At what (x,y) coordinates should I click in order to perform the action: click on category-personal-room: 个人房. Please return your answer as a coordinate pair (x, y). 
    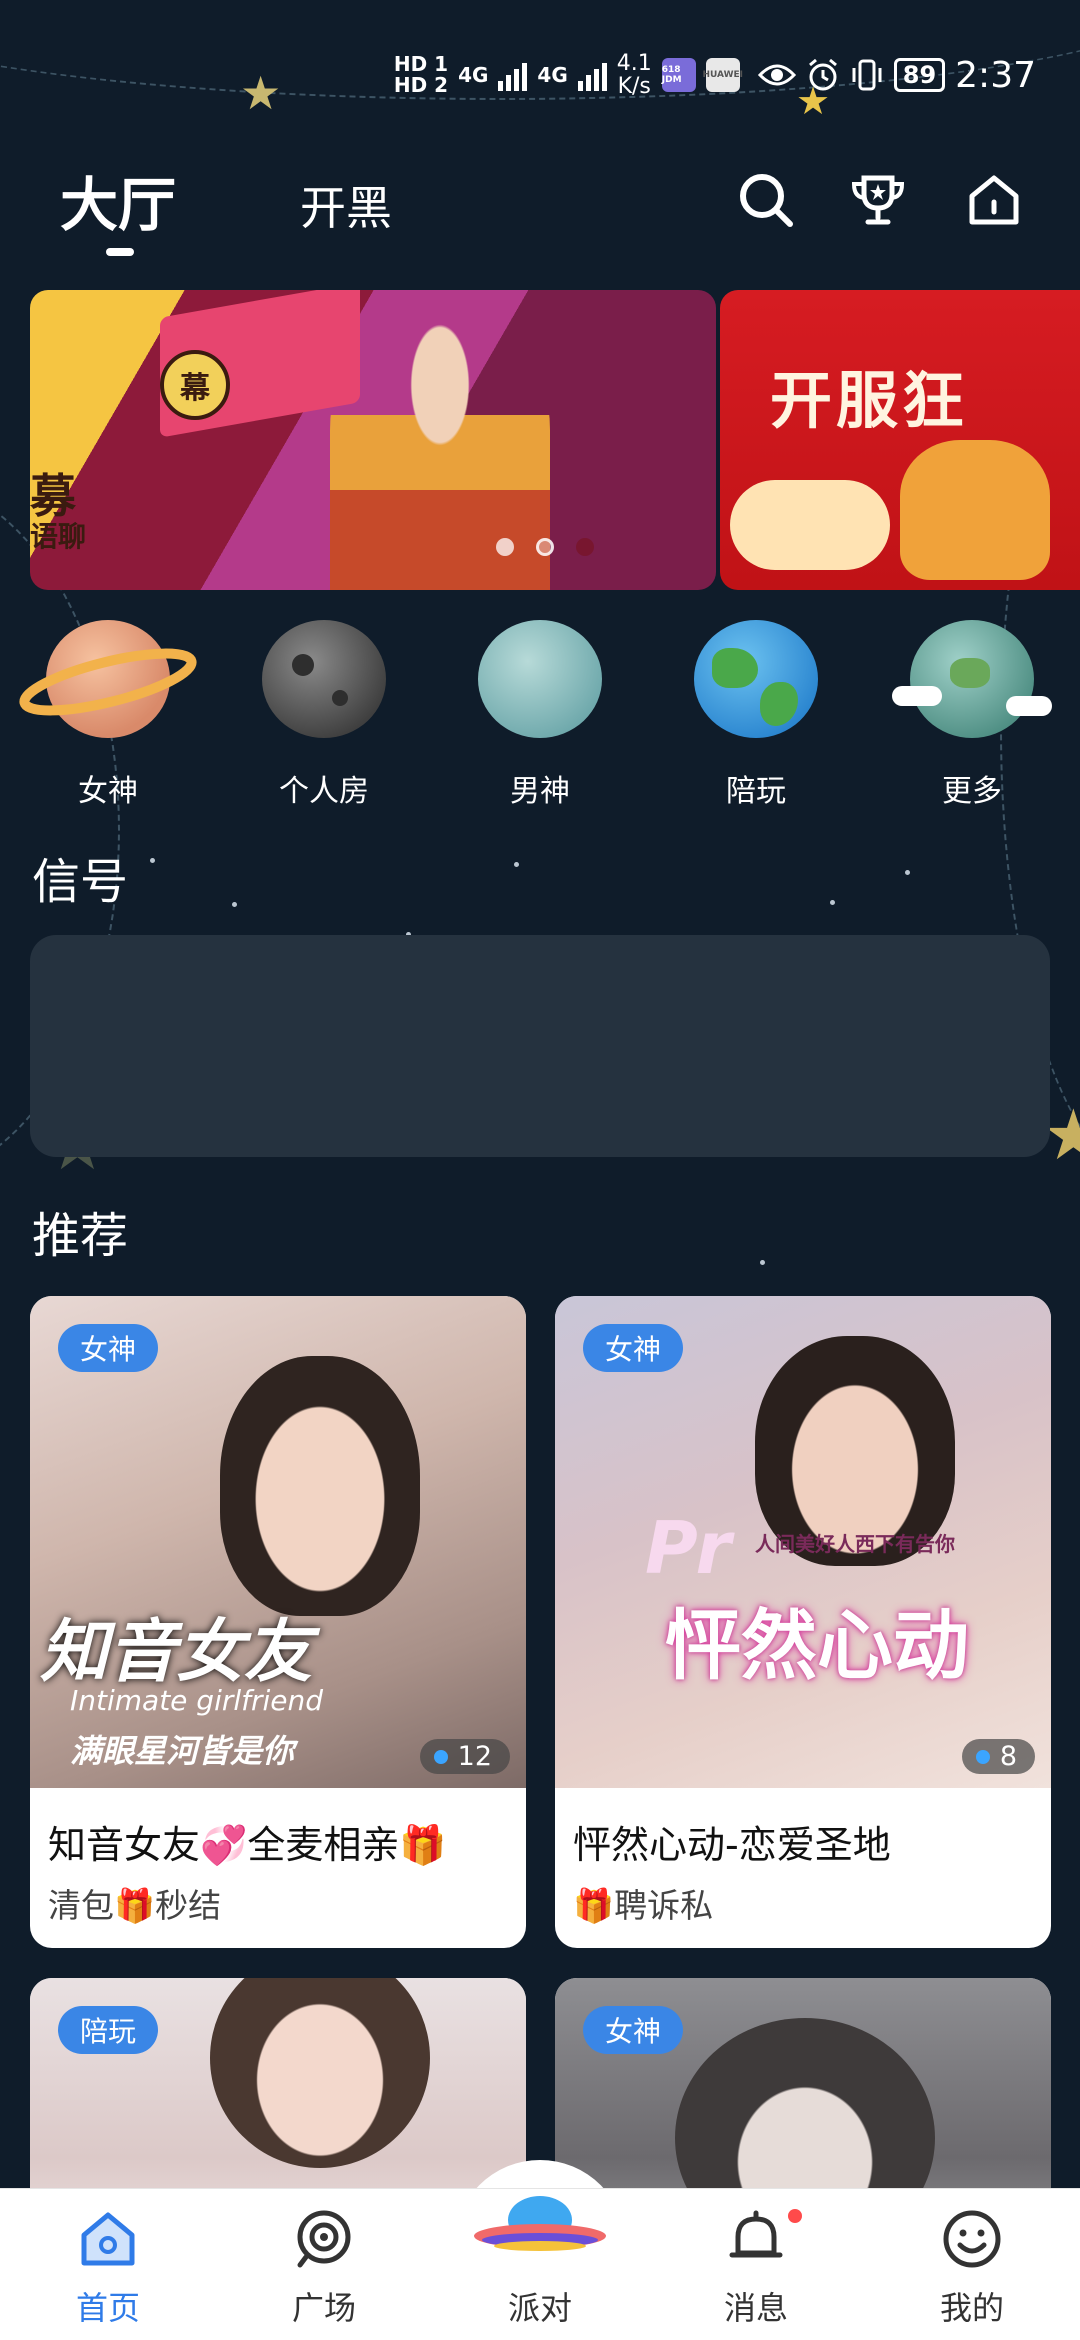
    Looking at the image, I should click on (324, 715).